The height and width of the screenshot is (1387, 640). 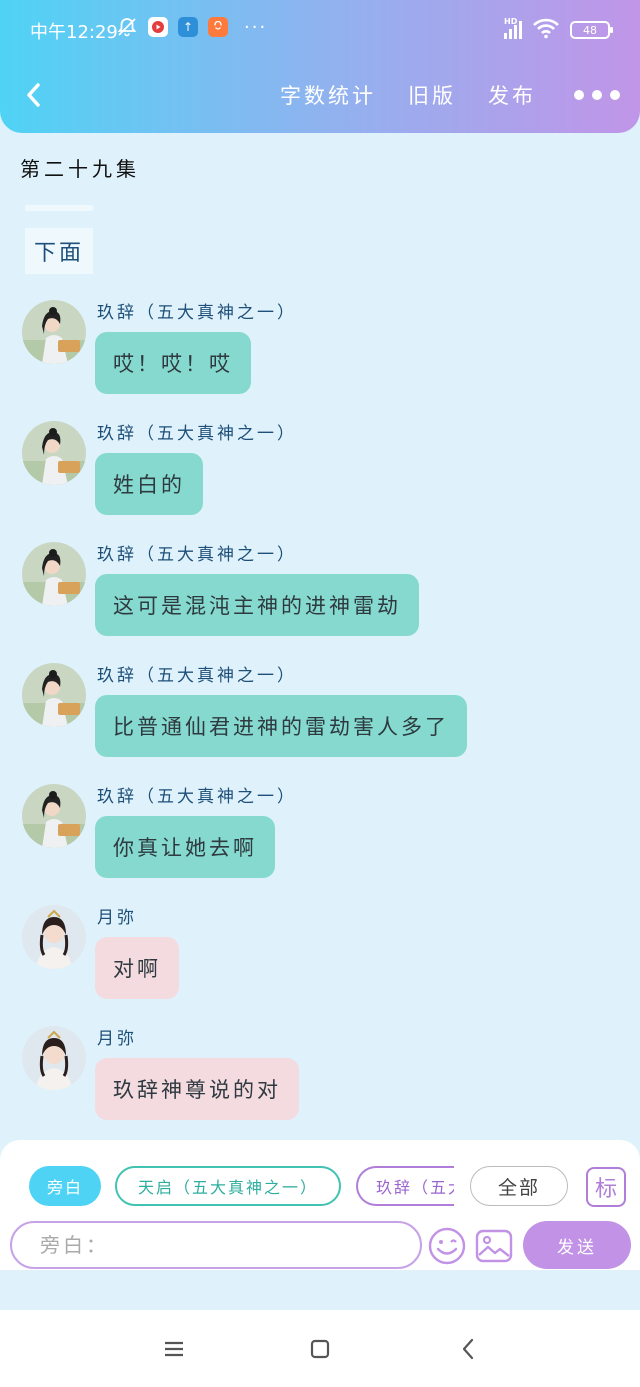 I want to click on bell-muted-icon, so click(x=127, y=27).